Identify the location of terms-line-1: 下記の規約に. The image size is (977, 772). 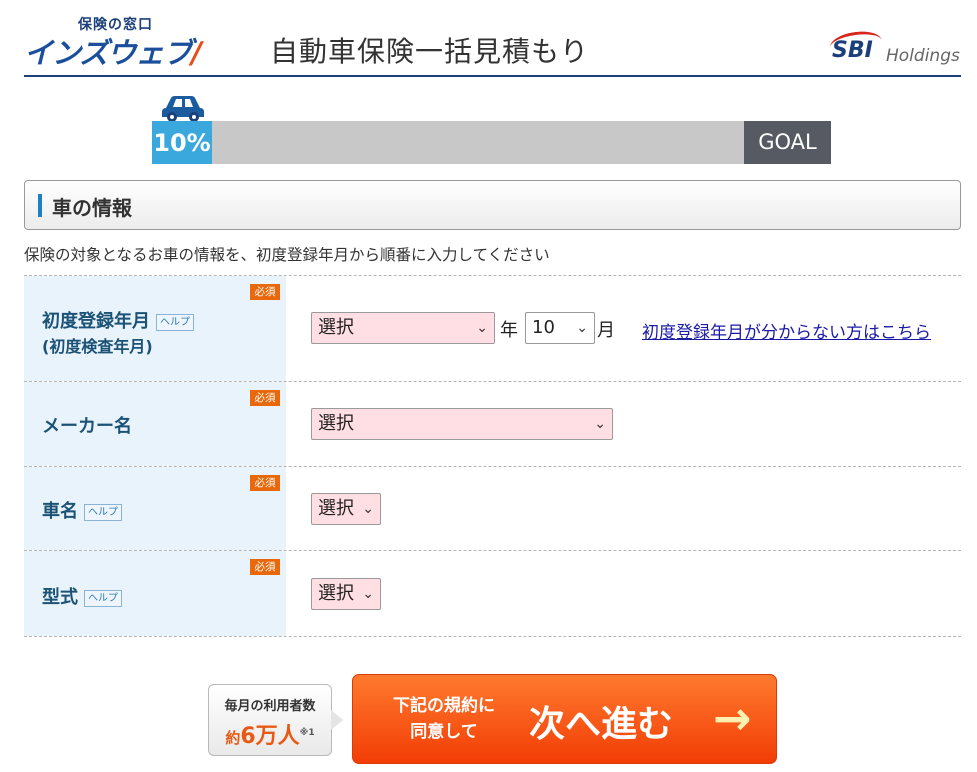
(444, 706).